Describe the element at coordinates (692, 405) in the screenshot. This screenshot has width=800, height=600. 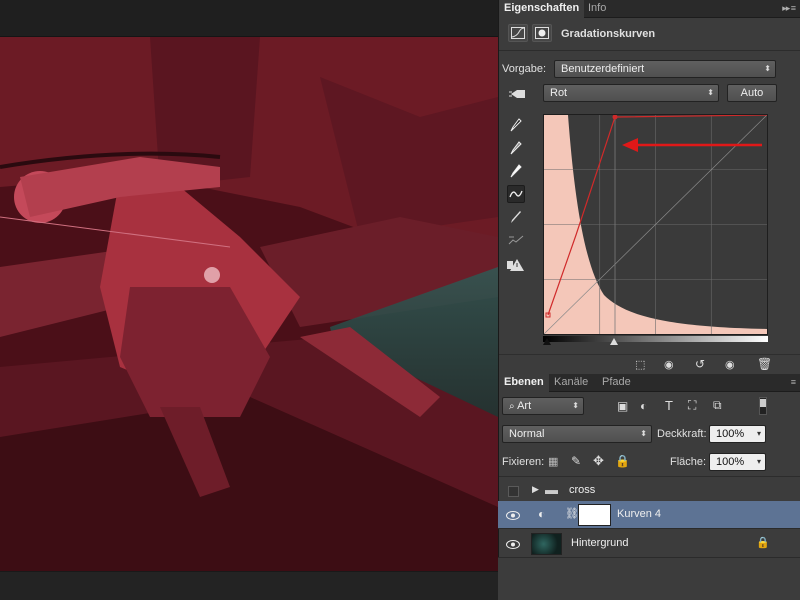
I see `filter-shape-layer-icon: ⛶` at that location.